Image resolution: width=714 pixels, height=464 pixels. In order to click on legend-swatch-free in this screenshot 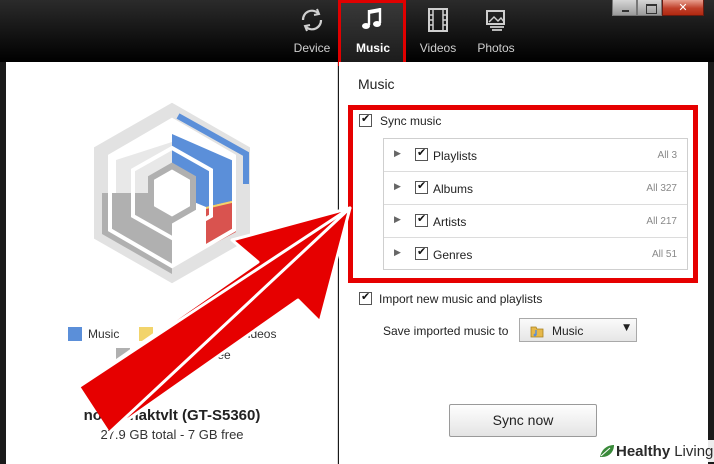, I will do `click(193, 355)`.